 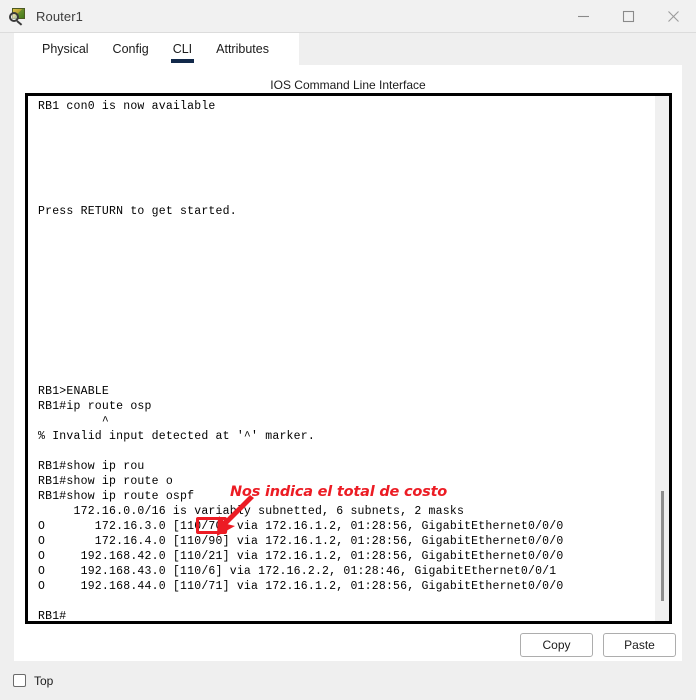 What do you see at coordinates (348, 16) in the screenshot?
I see `window-titlebar: Router1` at bounding box center [348, 16].